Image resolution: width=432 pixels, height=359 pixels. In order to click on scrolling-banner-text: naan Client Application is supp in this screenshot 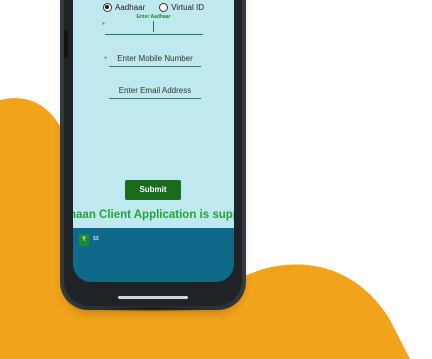, I will do `click(153, 215)`.